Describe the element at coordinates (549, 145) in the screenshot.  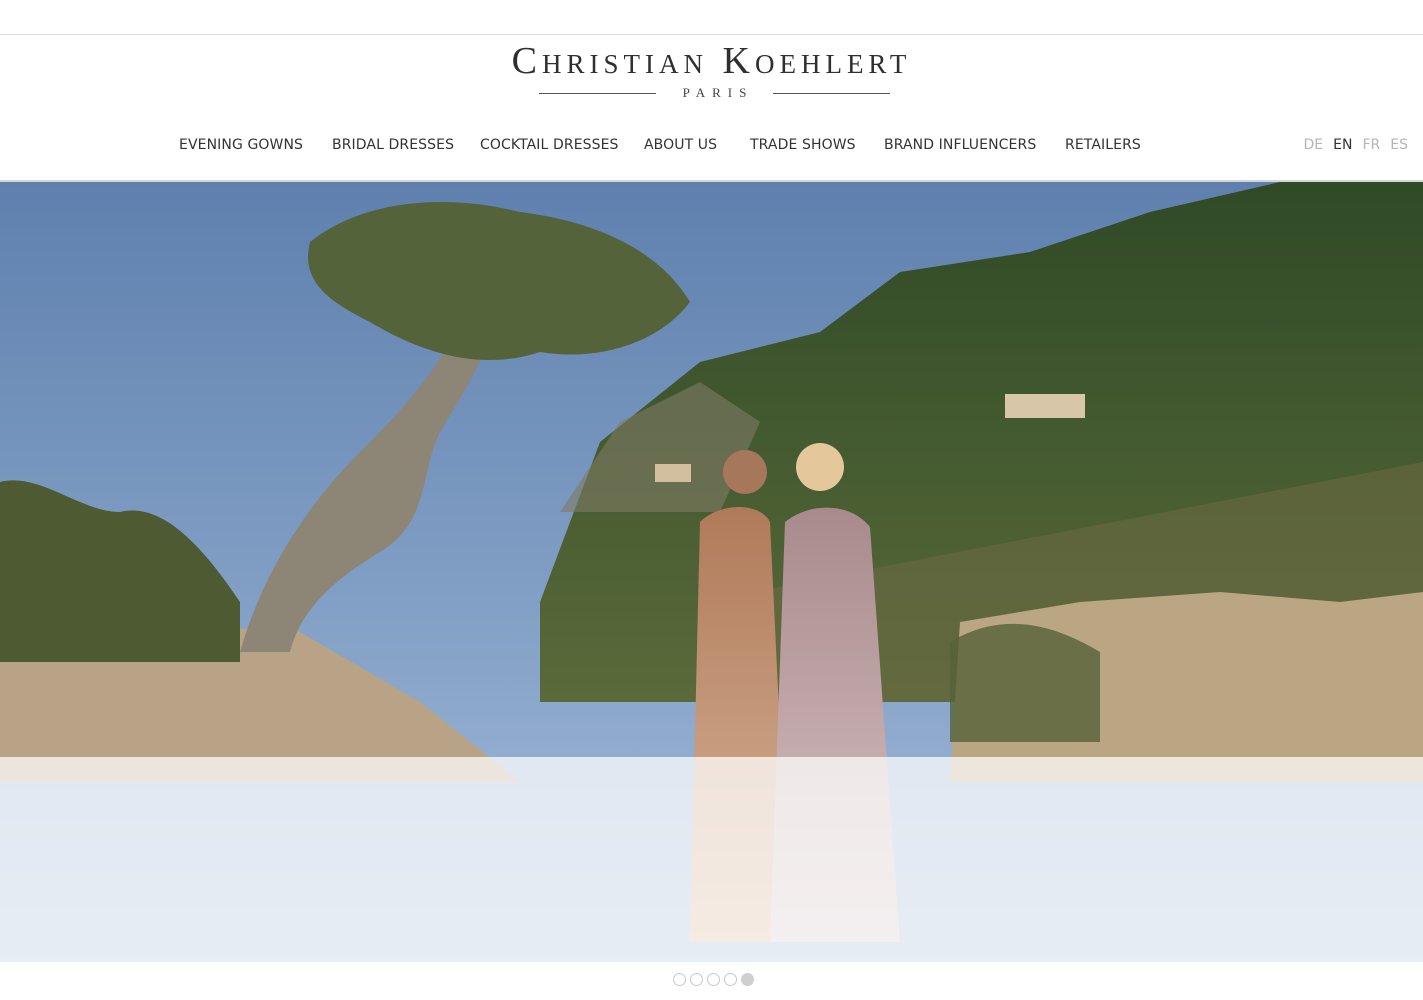
I see `nav-item-cocktail-dresses: COCKTAIL DRESSES` at that location.